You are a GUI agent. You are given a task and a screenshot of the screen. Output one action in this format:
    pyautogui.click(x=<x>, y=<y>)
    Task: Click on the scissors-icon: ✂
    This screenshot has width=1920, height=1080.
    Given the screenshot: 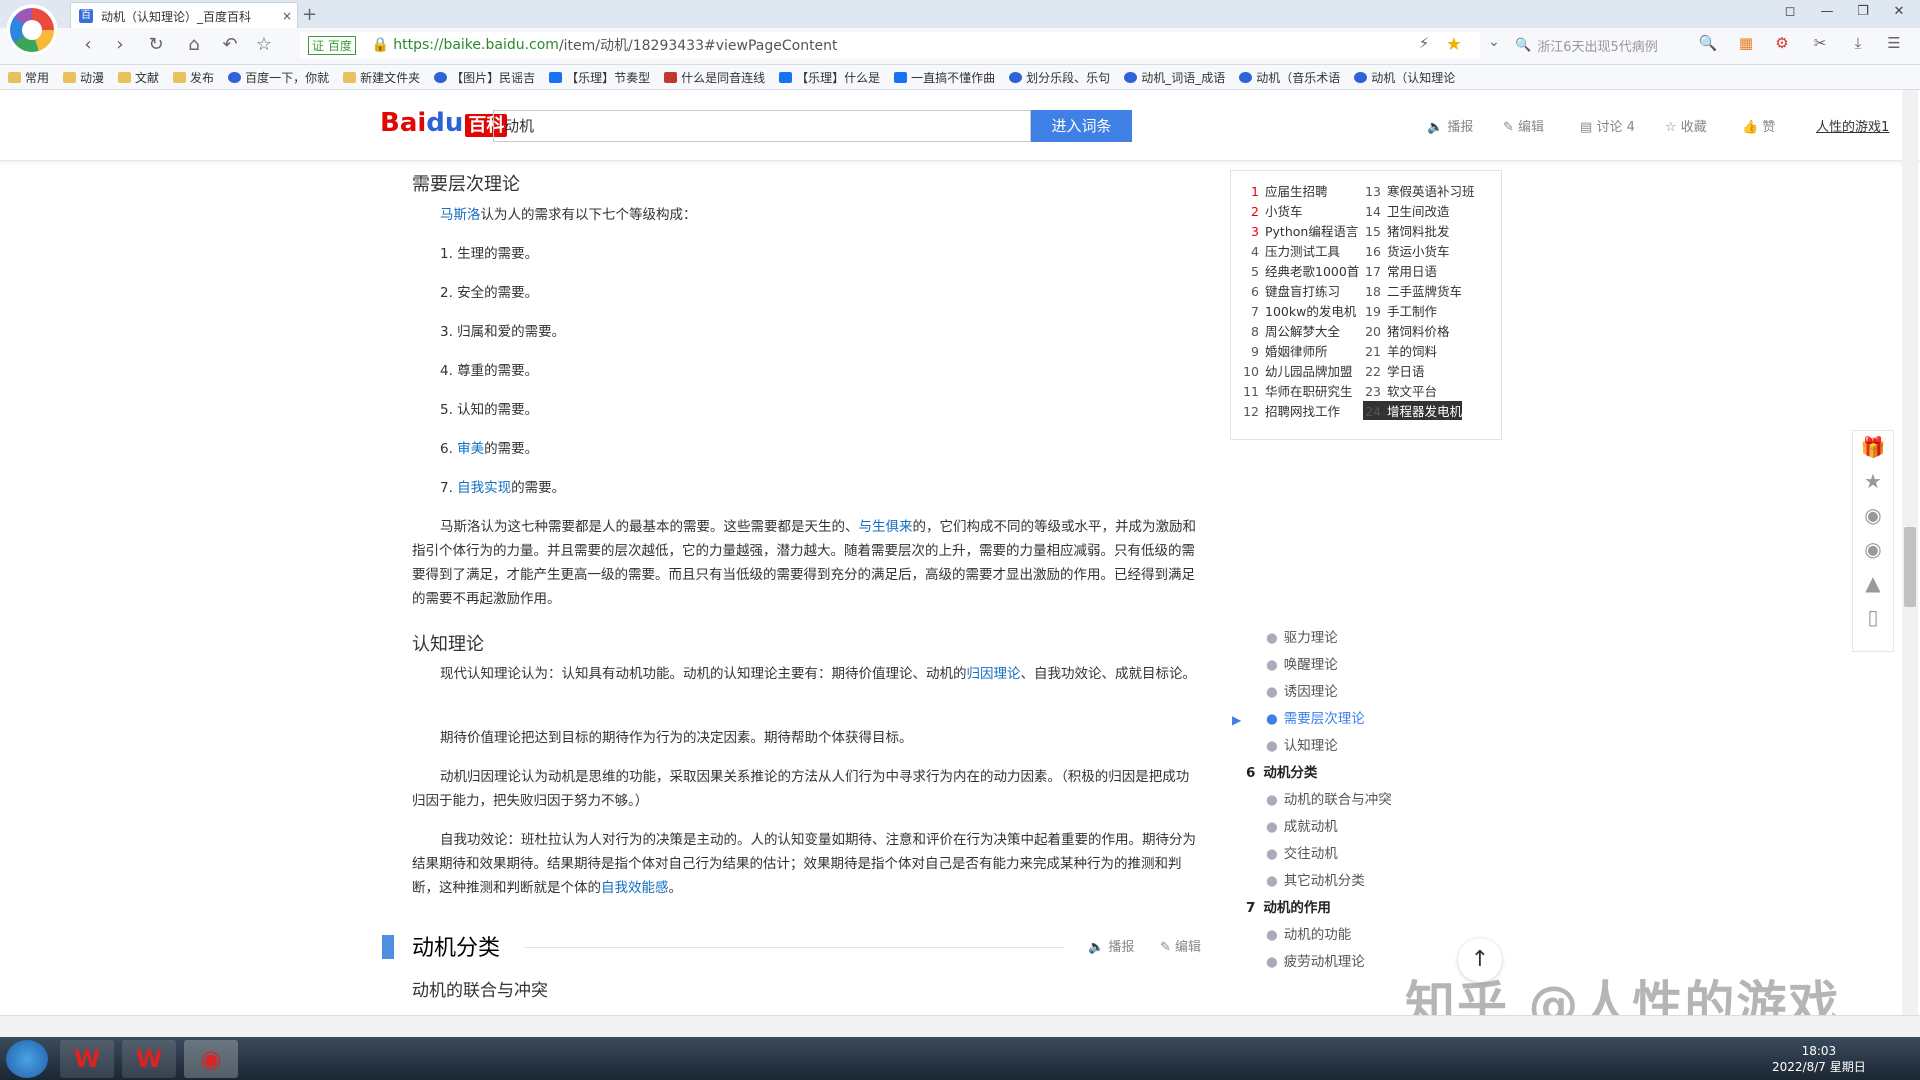 What is the action you would take?
    pyautogui.click(x=1820, y=43)
    